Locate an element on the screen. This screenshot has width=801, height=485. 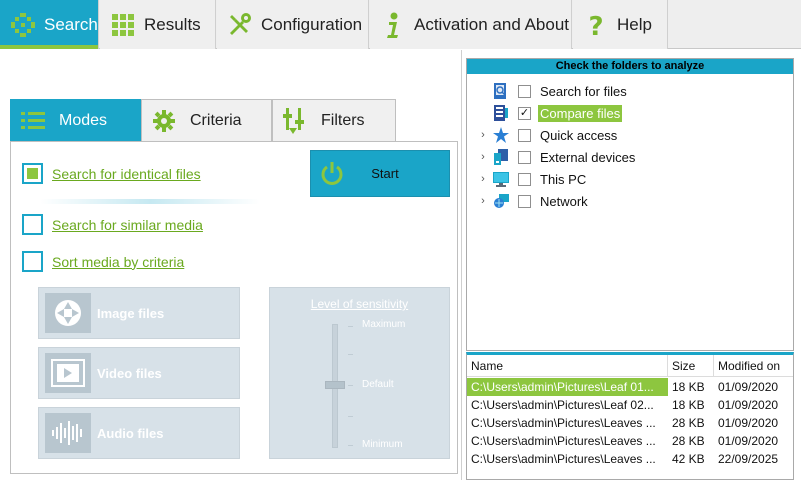
audio-files-label: Audio files is located at coordinates (130, 433).